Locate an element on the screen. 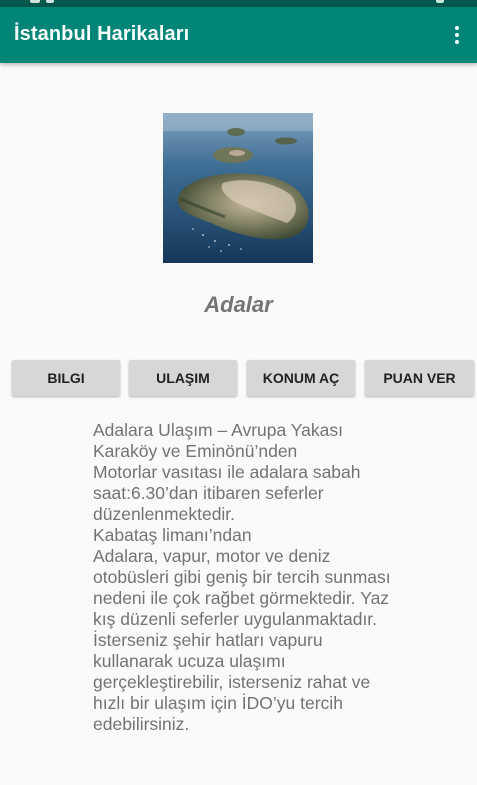 The image size is (477, 785). status-bar is located at coordinates (238, 3).